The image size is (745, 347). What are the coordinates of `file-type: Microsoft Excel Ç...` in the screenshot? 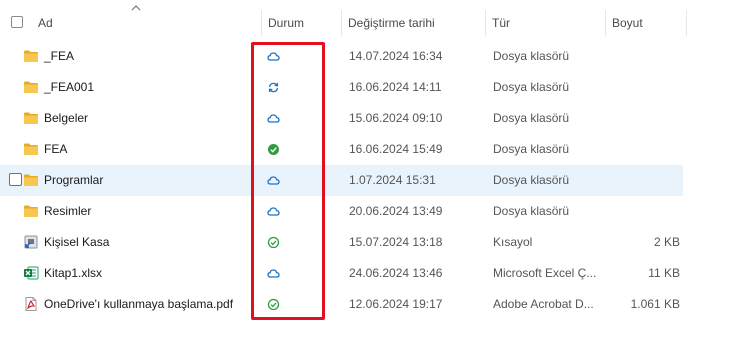 It's located at (545, 273).